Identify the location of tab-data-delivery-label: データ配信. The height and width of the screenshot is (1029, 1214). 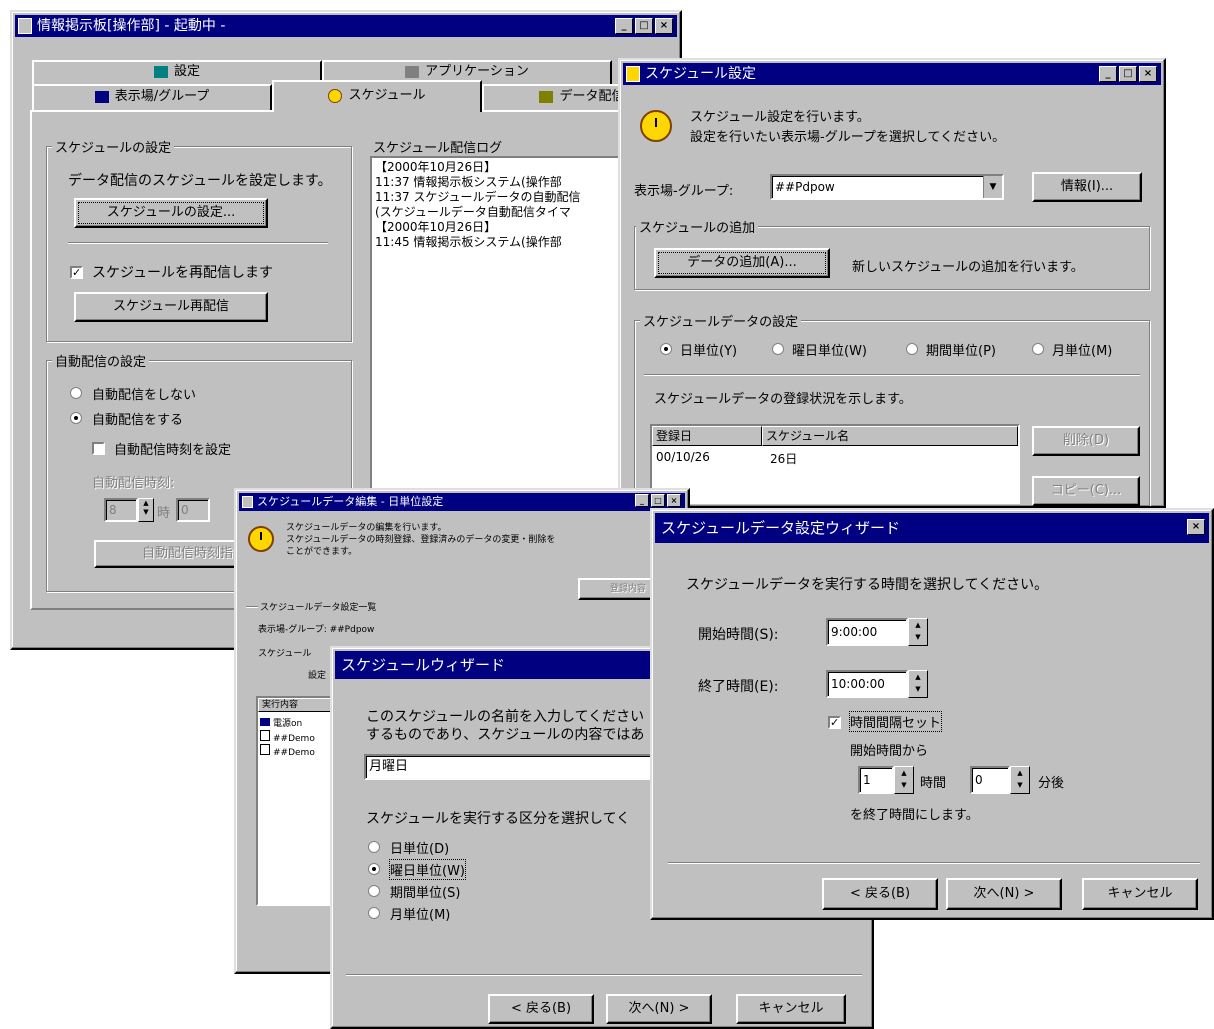
(592, 96).